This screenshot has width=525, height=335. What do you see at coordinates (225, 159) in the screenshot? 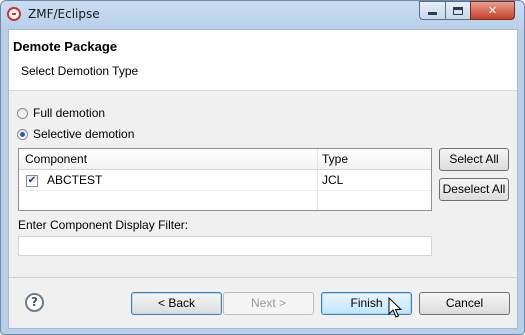
I see `table-header: Component Type` at bounding box center [225, 159].